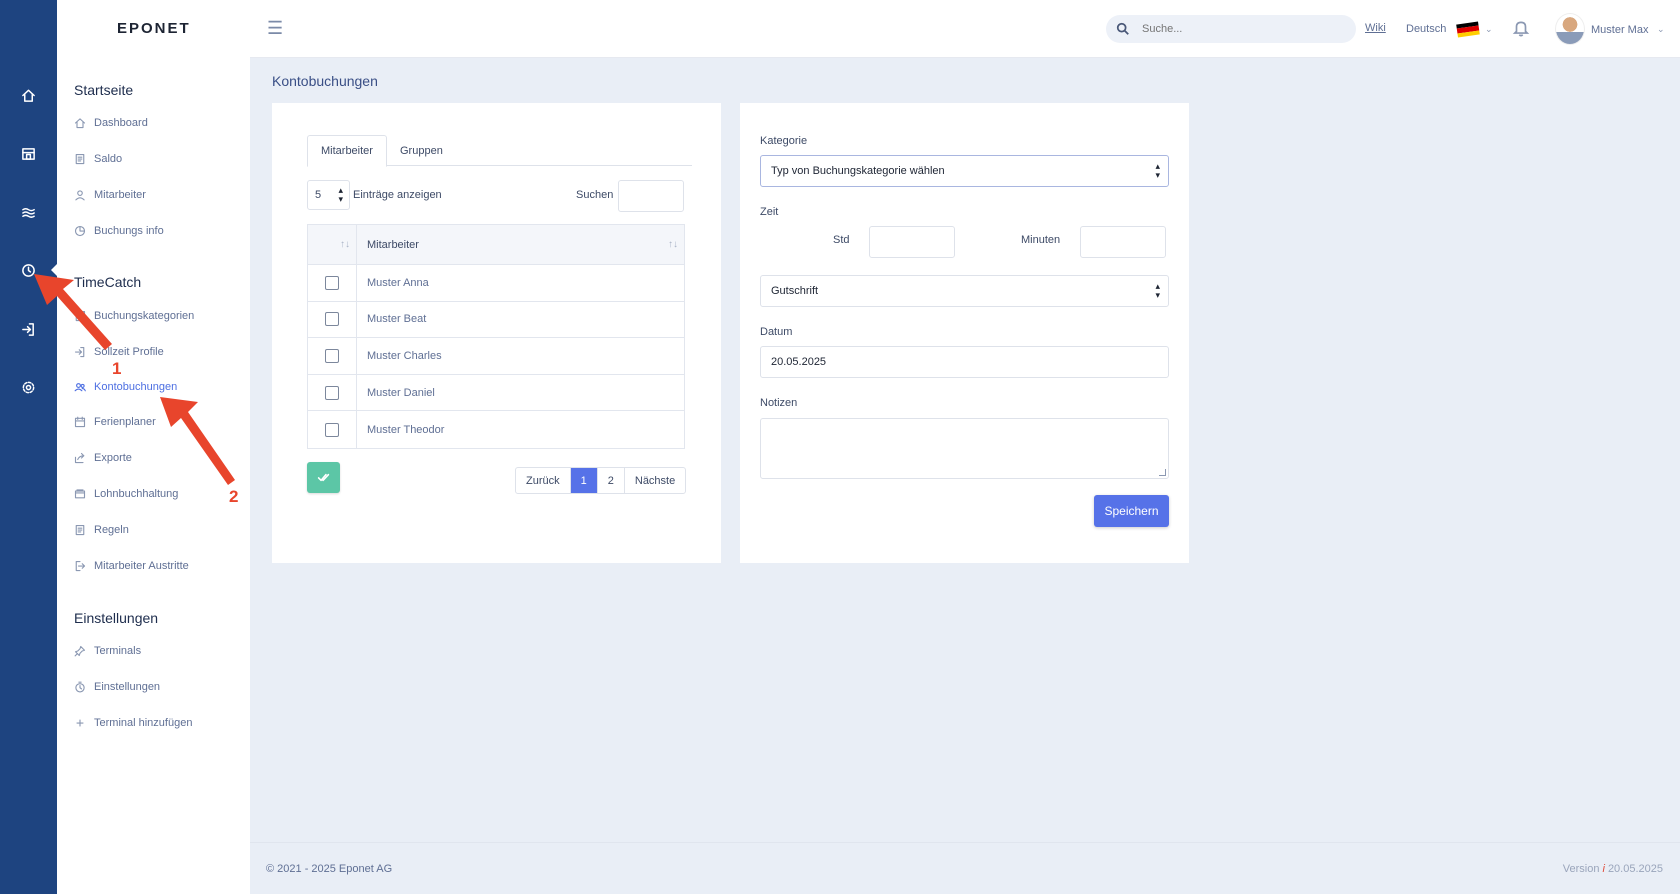 The image size is (1680, 894). I want to click on sidebar-item-regeln: Regeln, so click(101, 530).